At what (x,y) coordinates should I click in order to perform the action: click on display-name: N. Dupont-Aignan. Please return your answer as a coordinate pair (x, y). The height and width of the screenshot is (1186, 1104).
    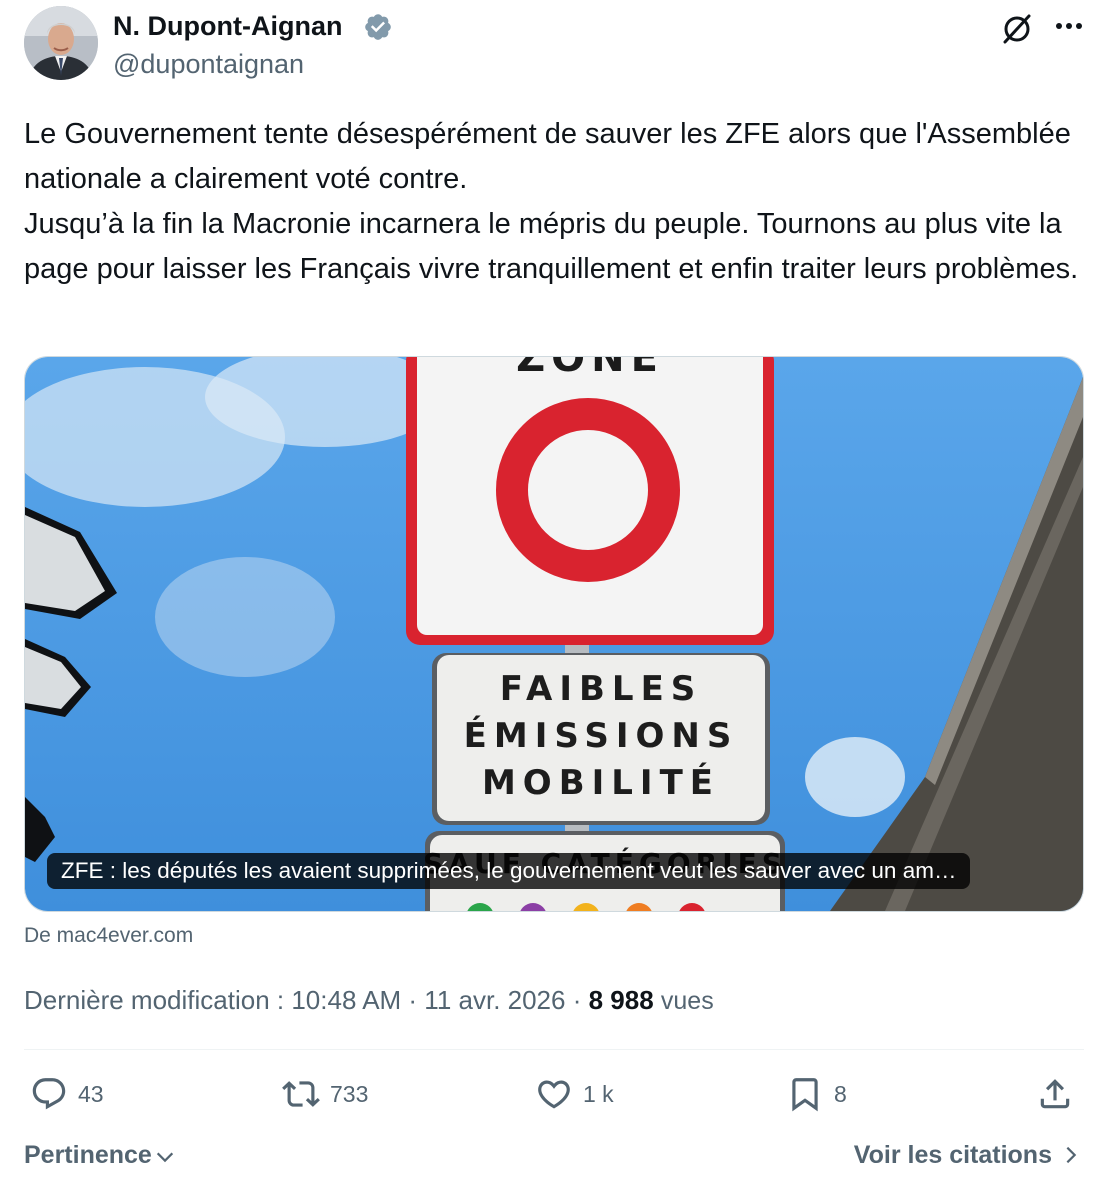
    Looking at the image, I should click on (227, 26).